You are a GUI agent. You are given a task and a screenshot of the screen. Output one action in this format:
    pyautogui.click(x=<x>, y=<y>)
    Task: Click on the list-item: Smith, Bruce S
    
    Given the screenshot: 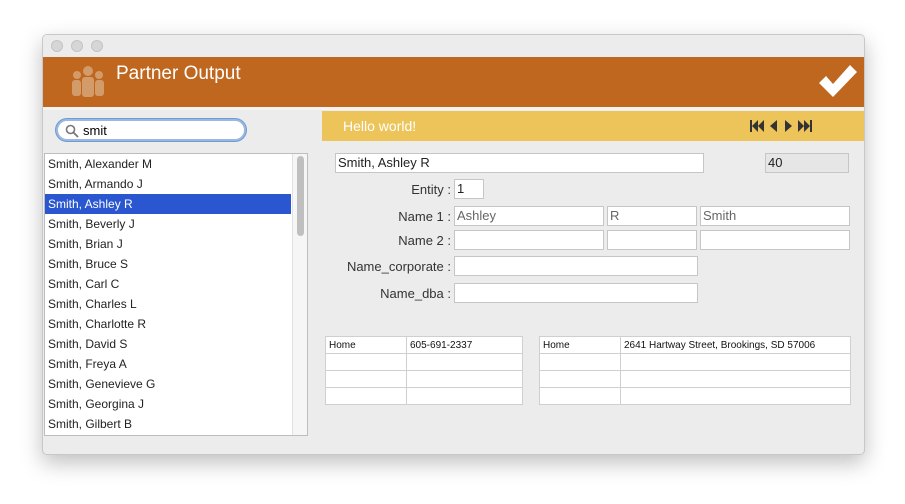 What is the action you would take?
    pyautogui.click(x=176, y=264)
    